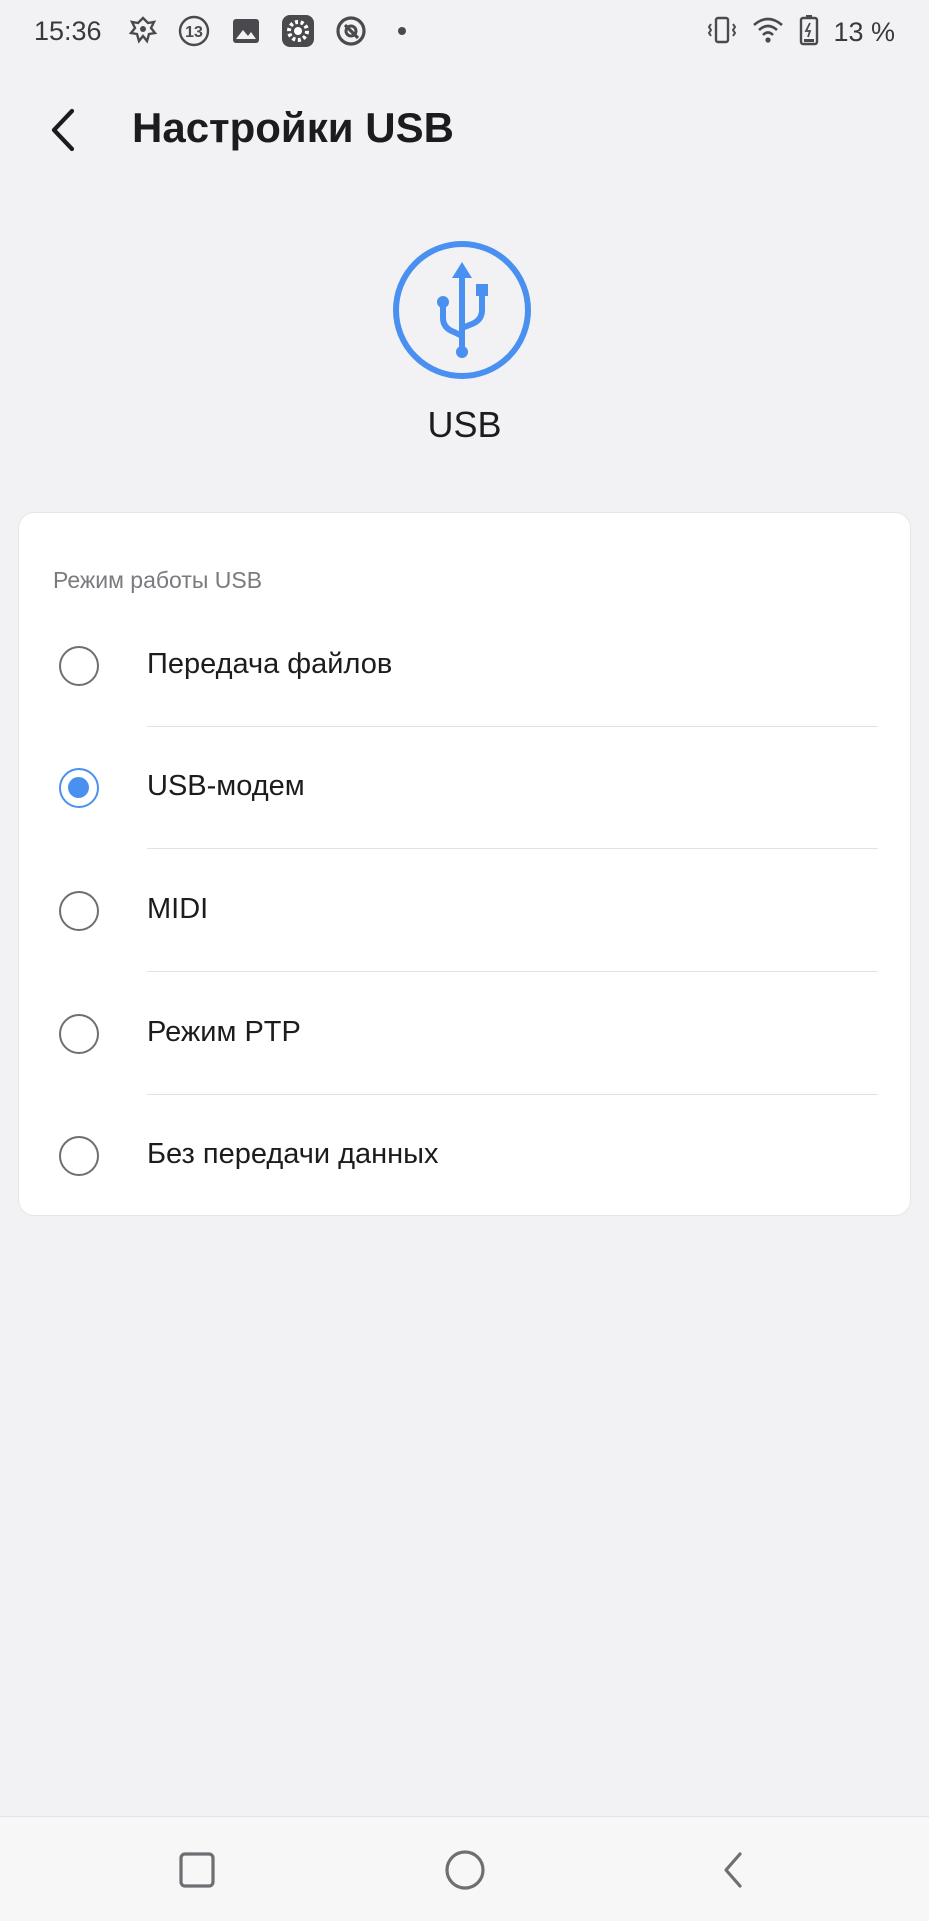  I want to click on sync-icon, so click(351, 31).